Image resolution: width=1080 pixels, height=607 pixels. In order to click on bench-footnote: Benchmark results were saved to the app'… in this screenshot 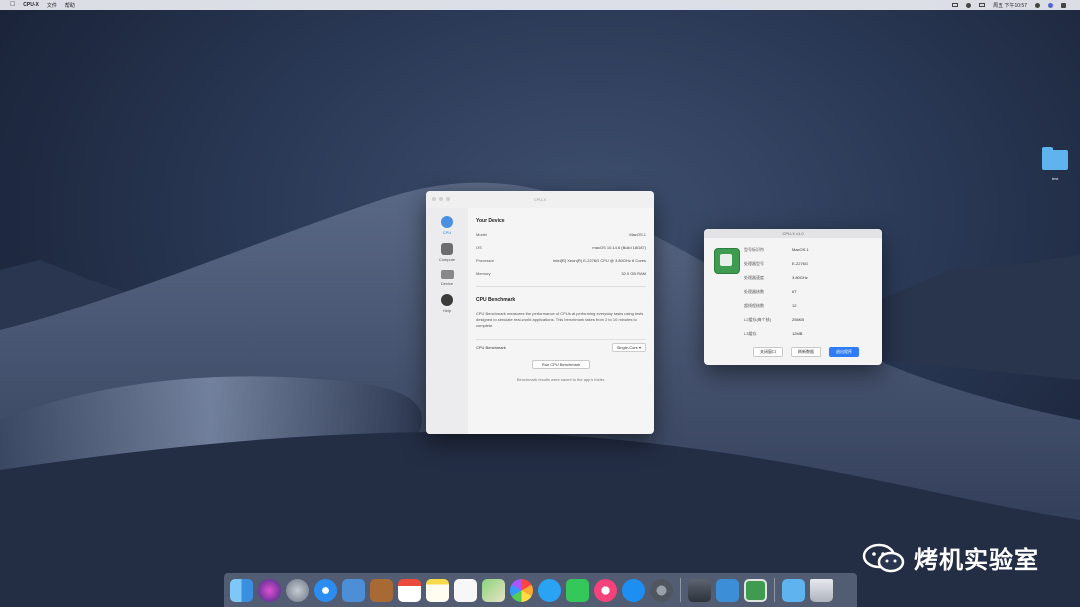, I will do `click(561, 379)`.